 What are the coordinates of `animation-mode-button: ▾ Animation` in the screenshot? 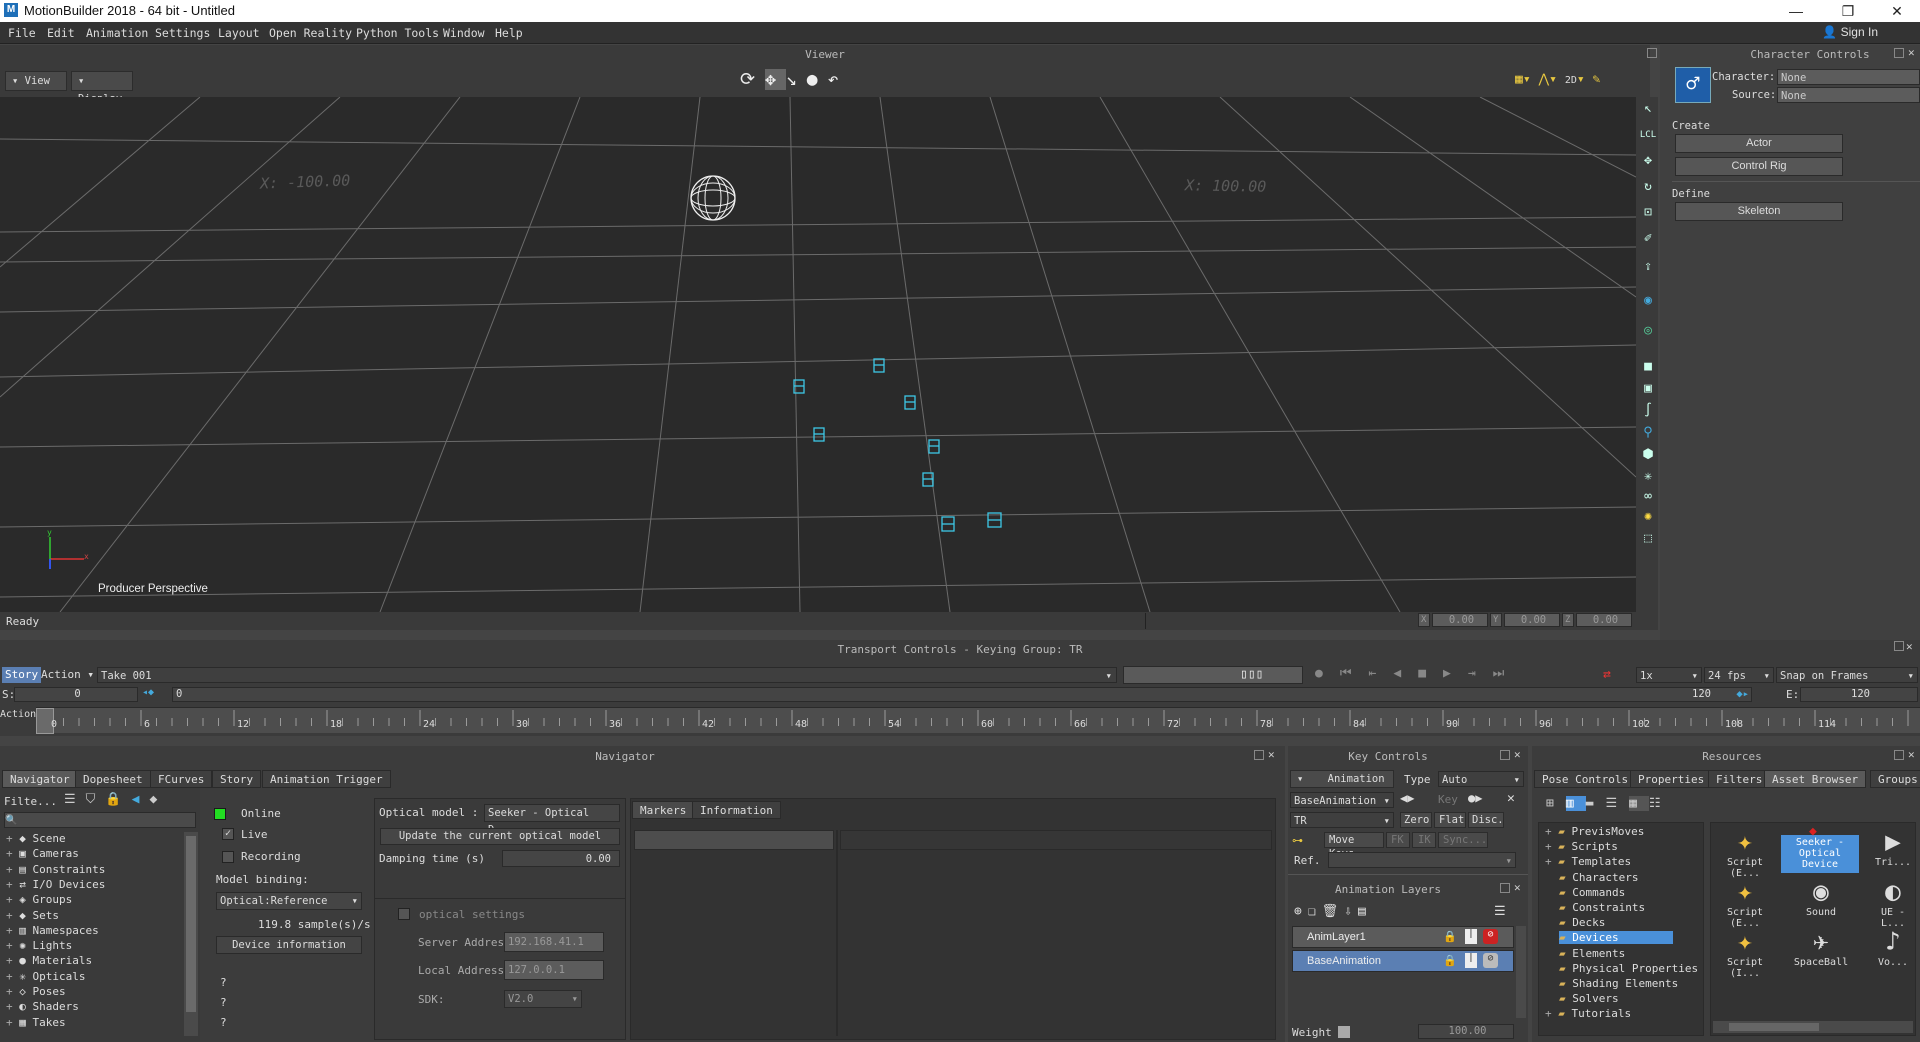 It's located at (1342, 779).